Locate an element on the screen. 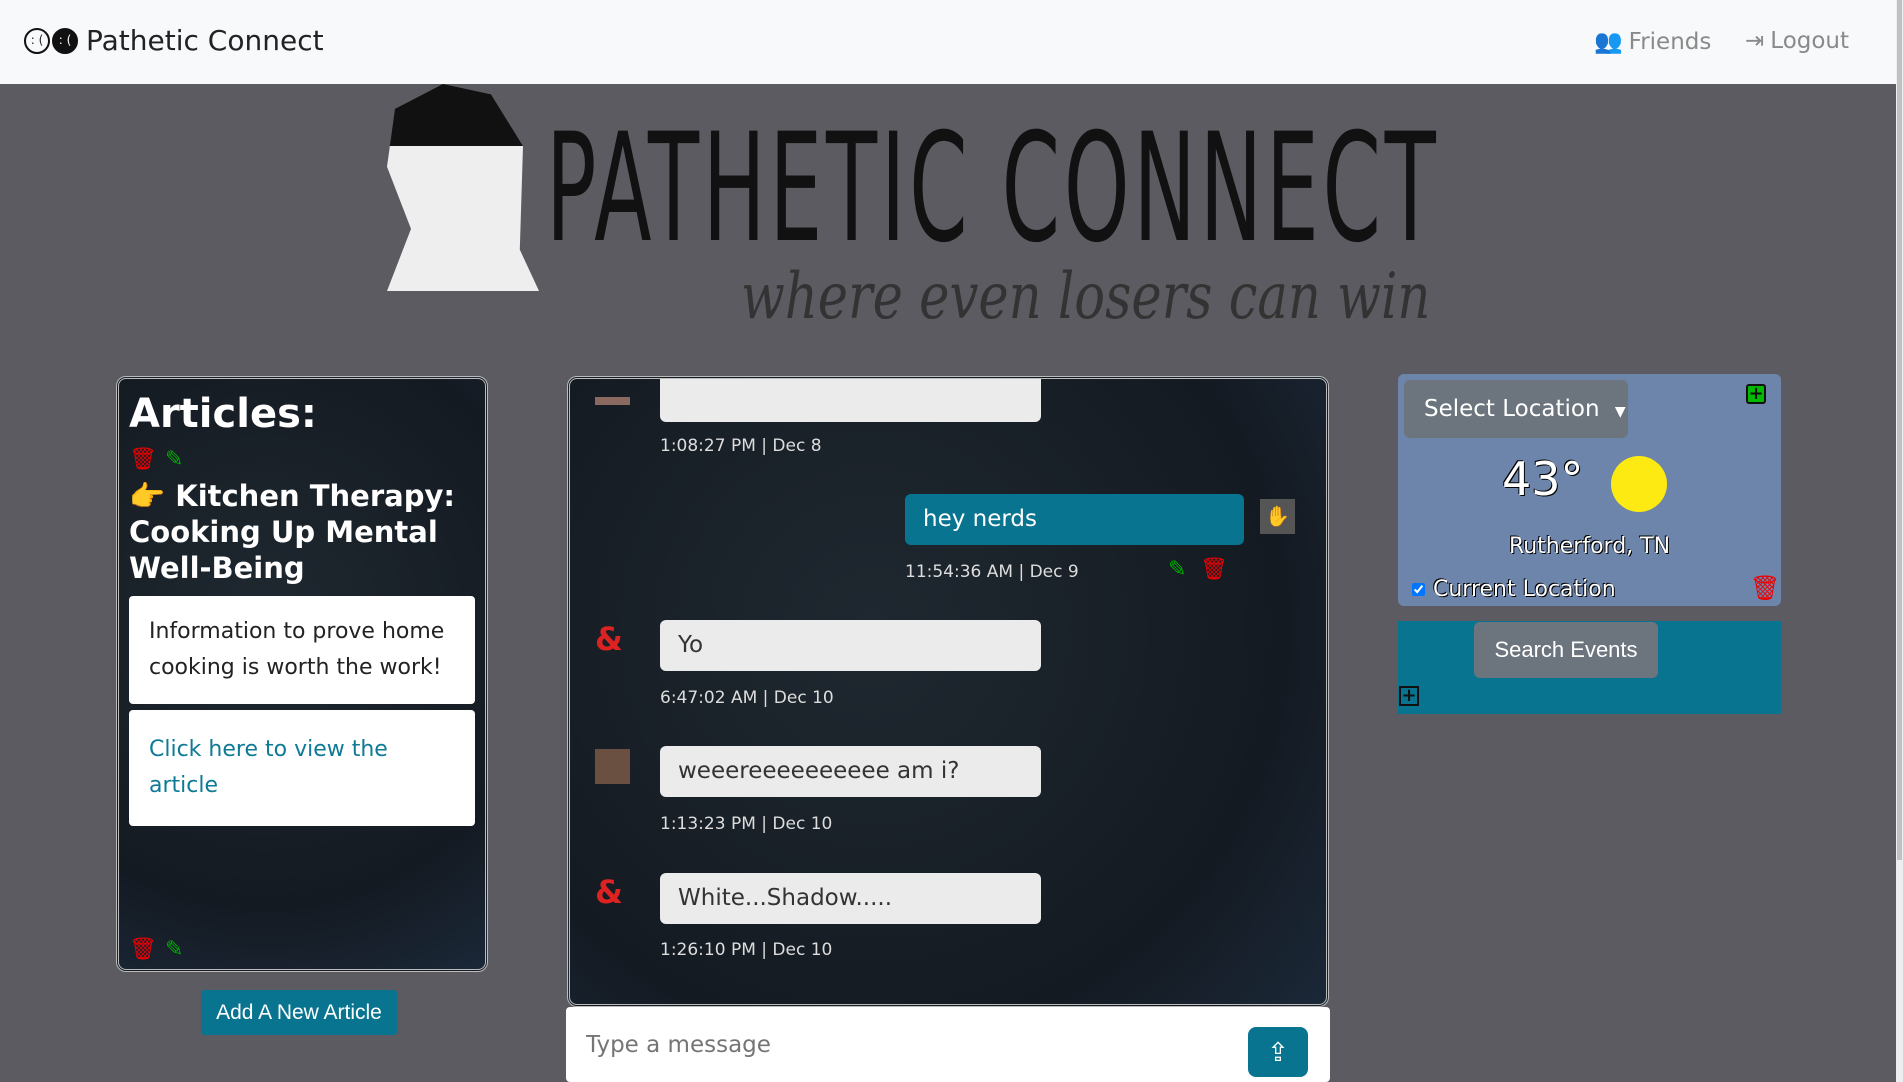 Image resolution: width=1903 pixels, height=1082 pixels. location-name: Rutherford, TN is located at coordinates (1589, 546).